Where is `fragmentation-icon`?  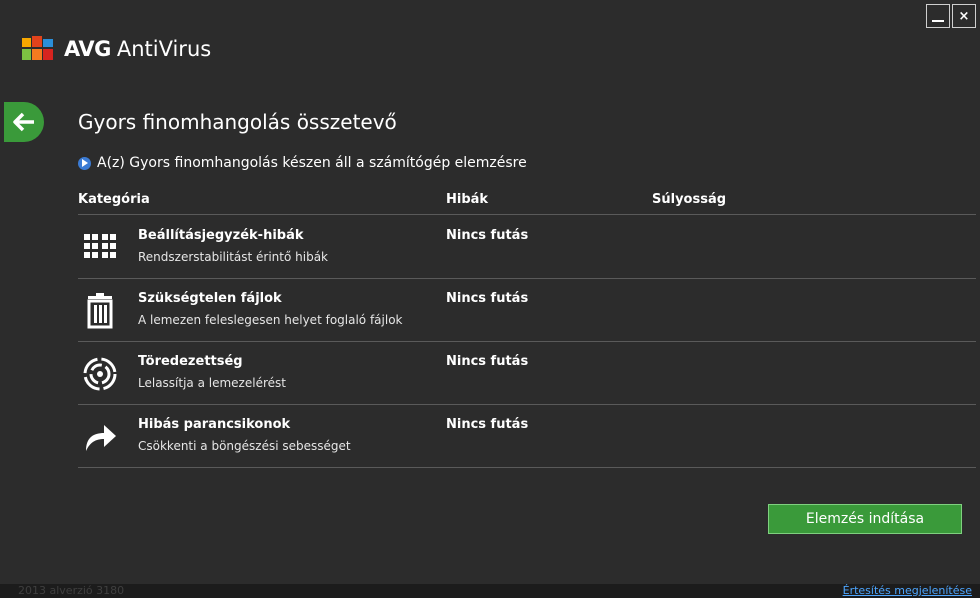 fragmentation-icon is located at coordinates (100, 374).